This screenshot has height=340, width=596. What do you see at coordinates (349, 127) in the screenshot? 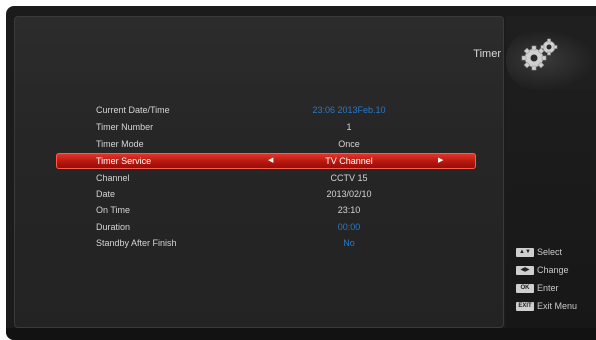
I see `row-value: 1` at bounding box center [349, 127].